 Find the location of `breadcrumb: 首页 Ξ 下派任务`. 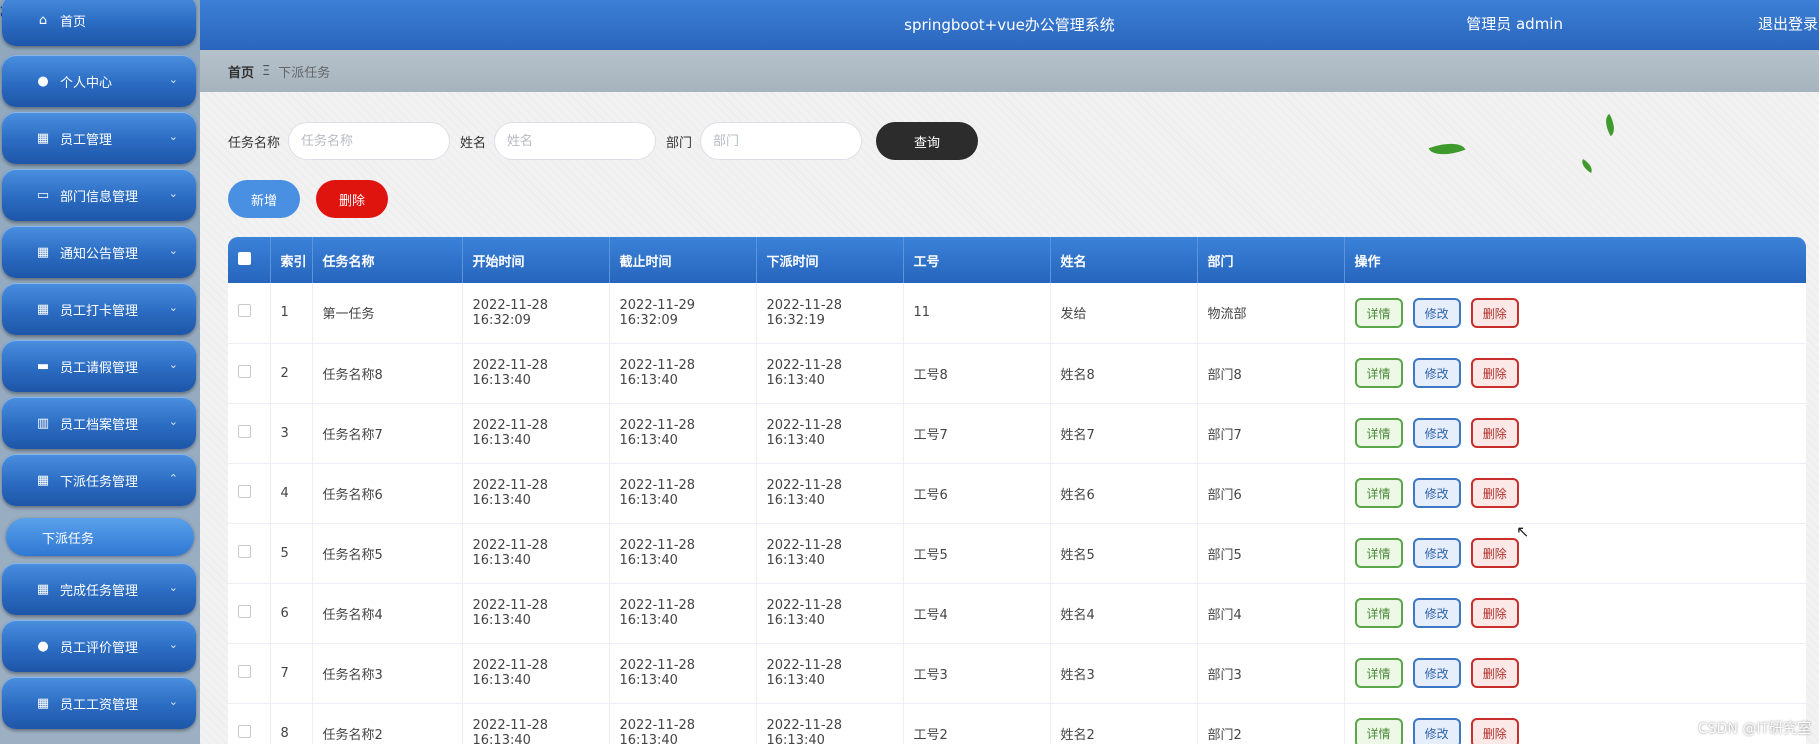

breadcrumb: 首页 Ξ 下派任务 is located at coordinates (1009, 71).